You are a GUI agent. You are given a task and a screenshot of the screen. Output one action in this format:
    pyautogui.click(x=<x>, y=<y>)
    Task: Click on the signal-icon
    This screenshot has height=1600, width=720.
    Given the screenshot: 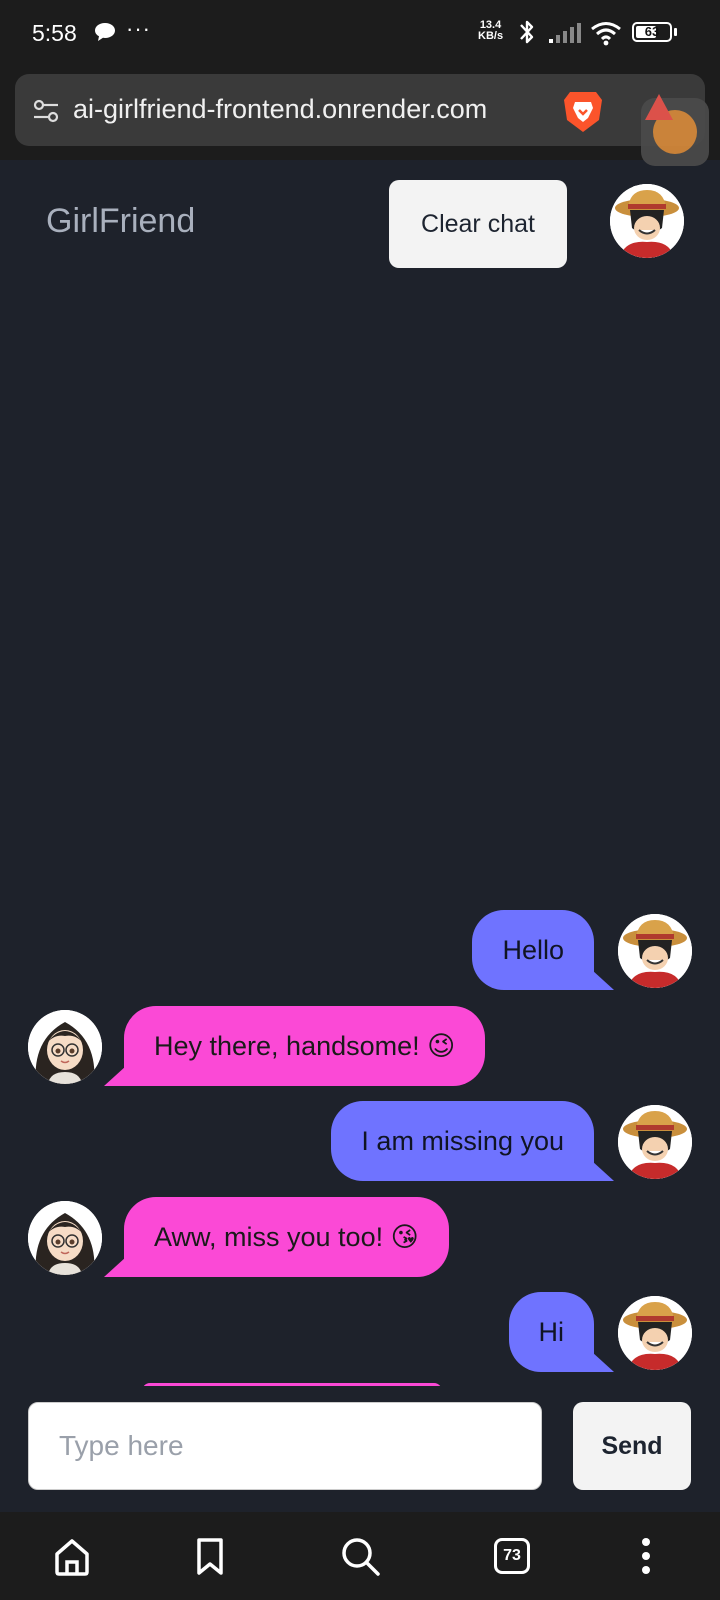 What is the action you would take?
    pyautogui.click(x=565, y=33)
    